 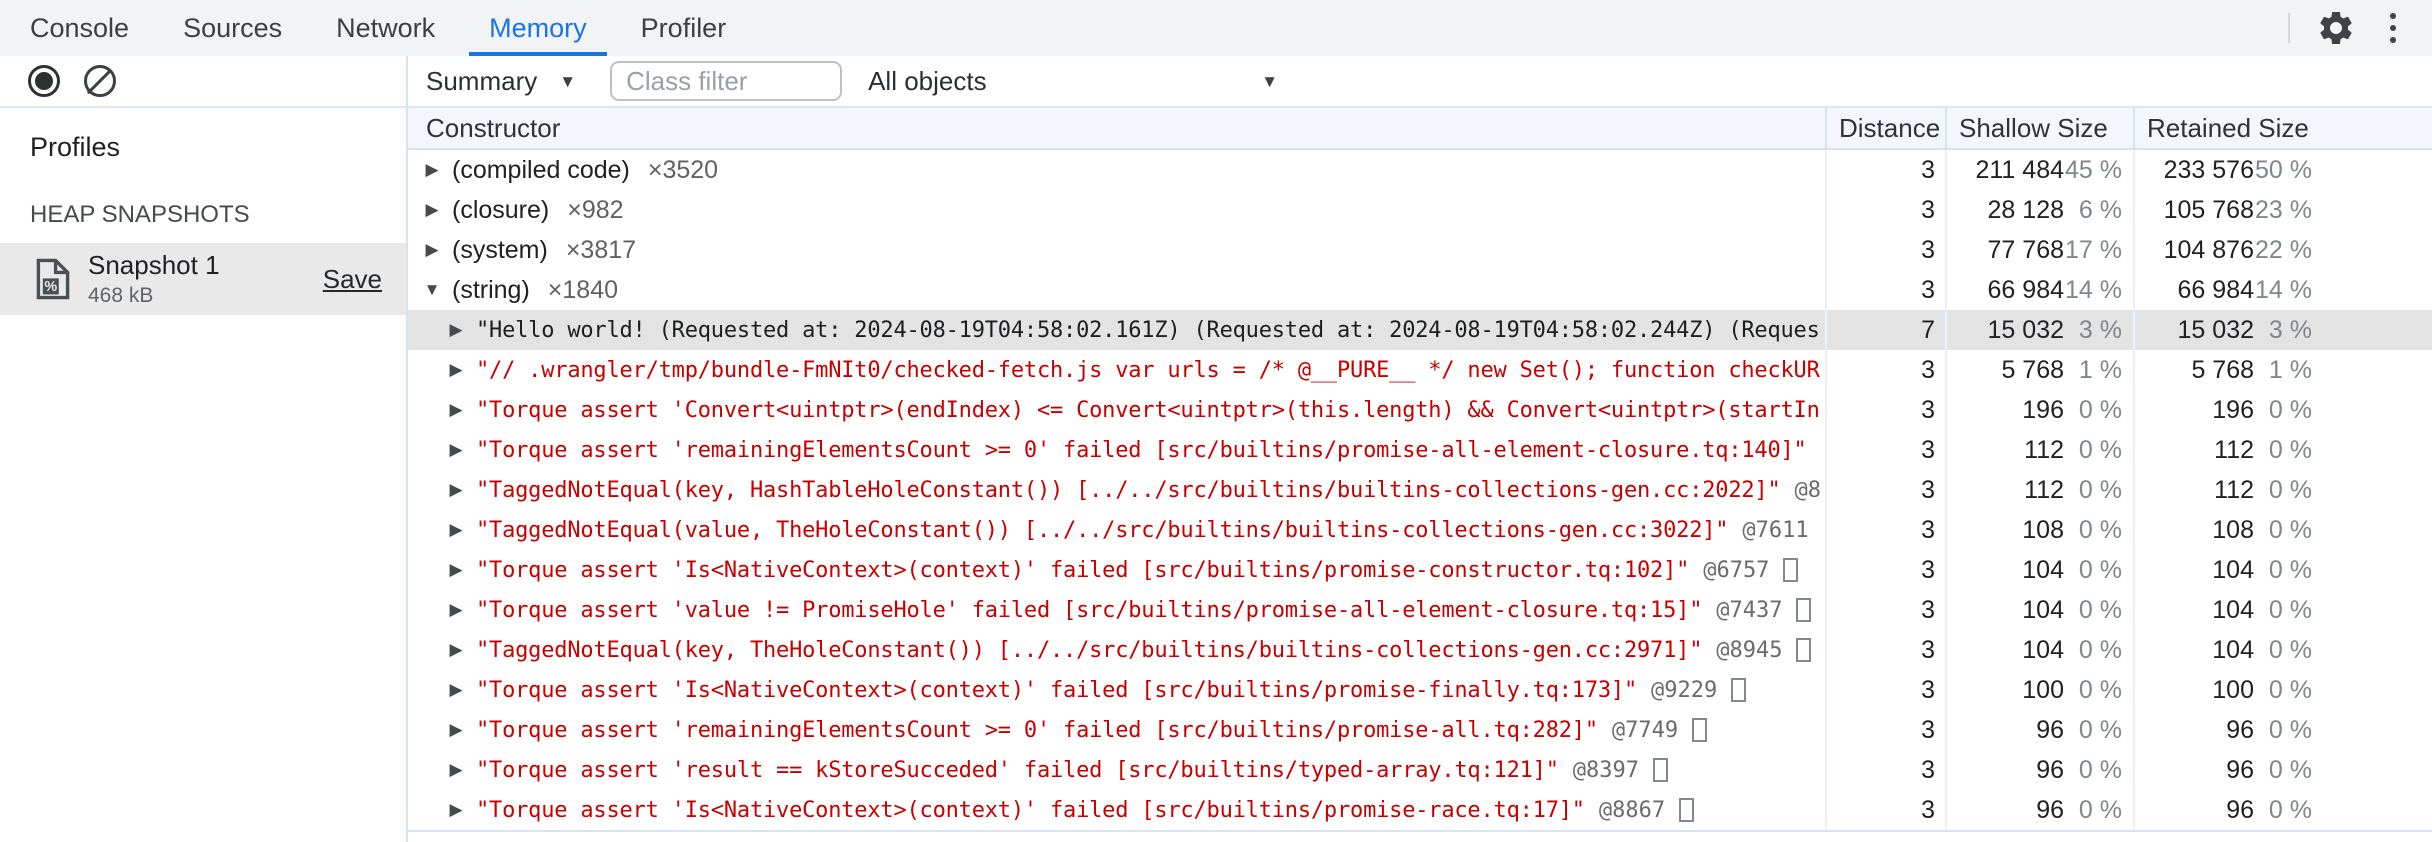 I want to click on size-value: 108, so click(x=2233, y=529).